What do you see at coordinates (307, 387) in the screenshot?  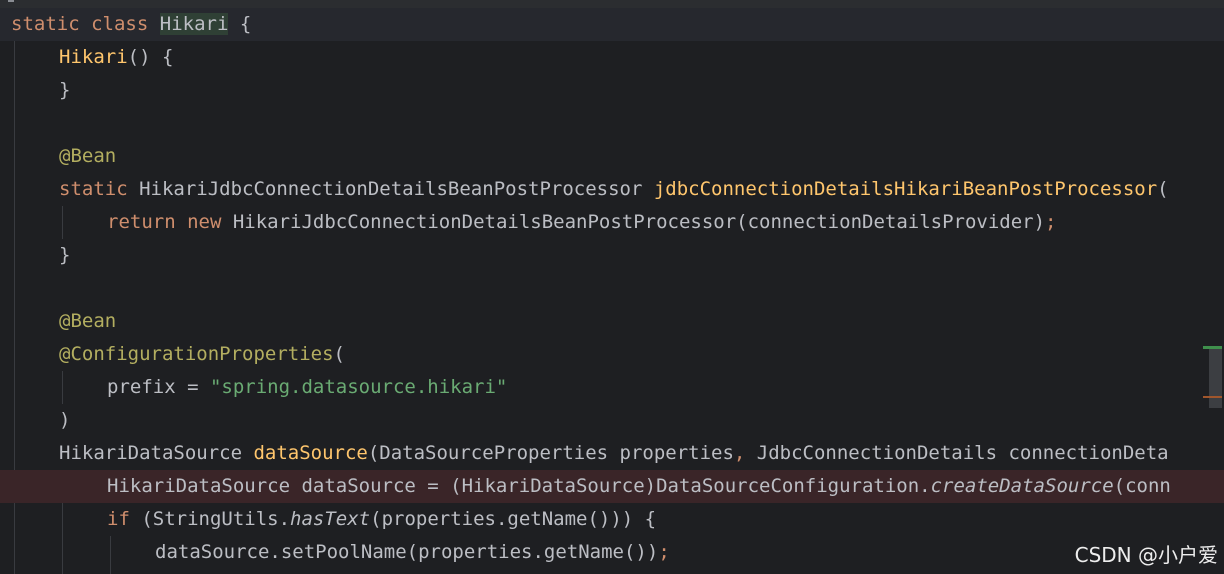 I see `code-text: prefix = "spring.datasource.hikari"` at bounding box center [307, 387].